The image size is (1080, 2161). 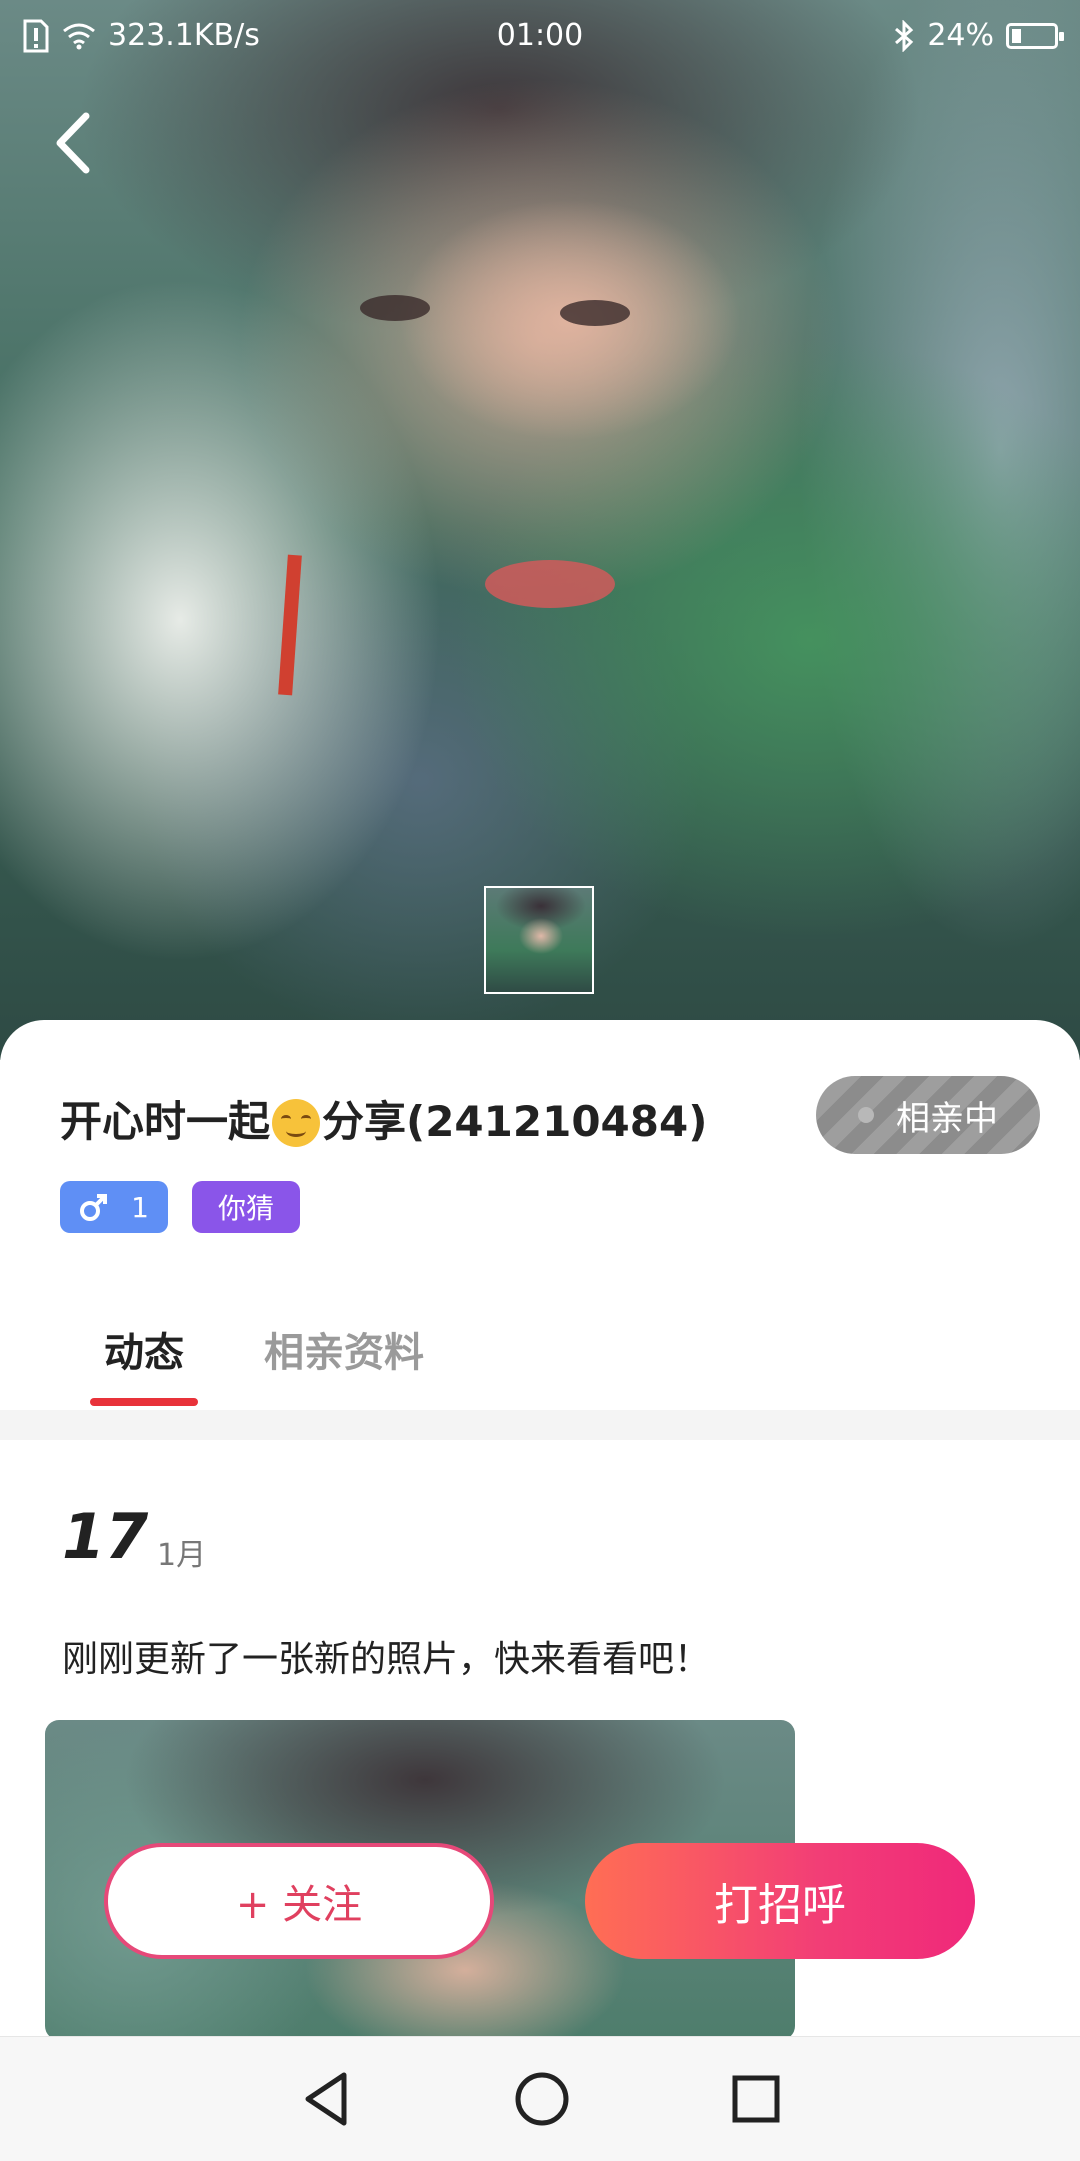 I want to click on status-bar: 323.1KB/s 01:00 24%, so click(x=540, y=36).